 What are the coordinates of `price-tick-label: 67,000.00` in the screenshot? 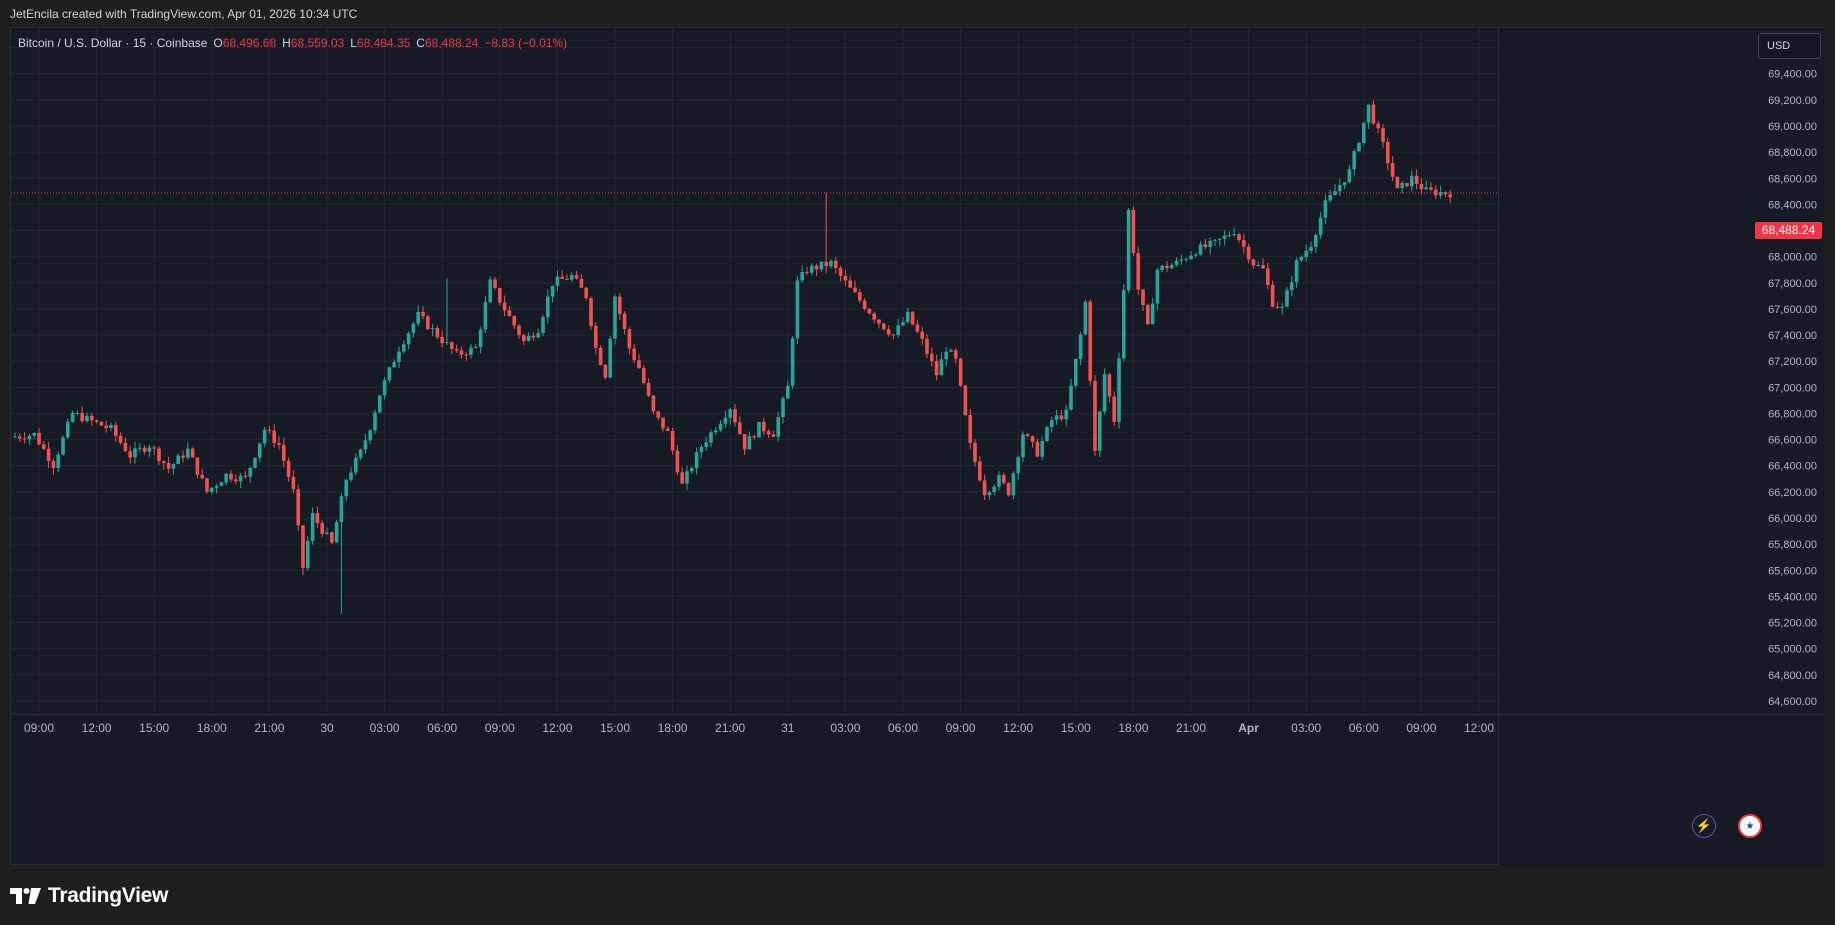 It's located at (1792, 388).